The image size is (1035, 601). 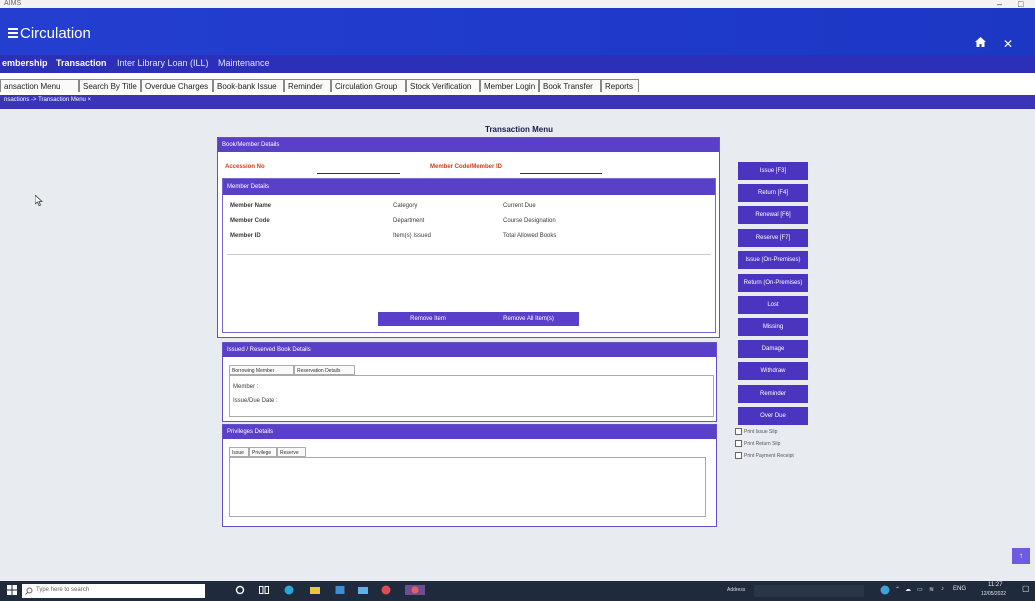 I want to click on tab-circulation-group: Circulation Group, so click(x=368, y=85).